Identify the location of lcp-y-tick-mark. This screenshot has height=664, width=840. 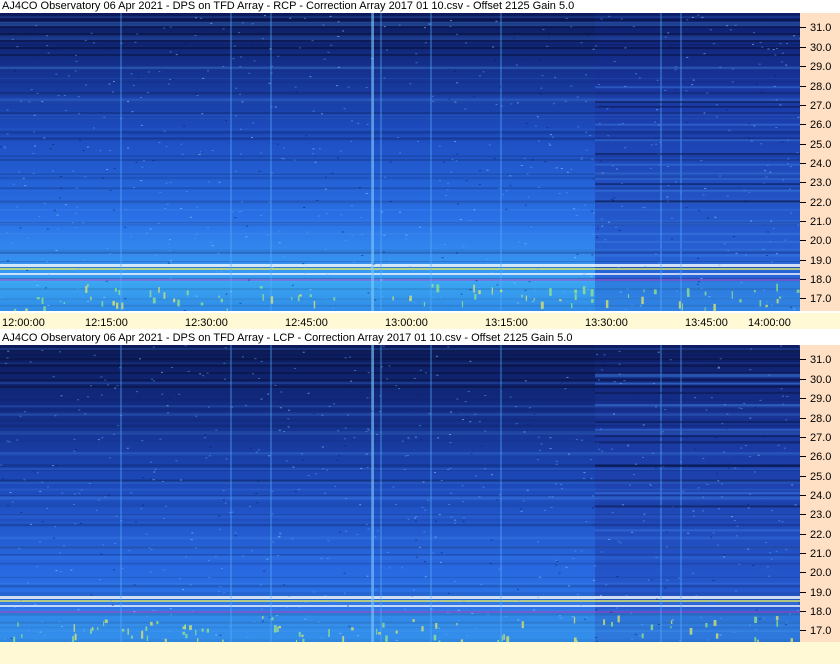
(803, 379).